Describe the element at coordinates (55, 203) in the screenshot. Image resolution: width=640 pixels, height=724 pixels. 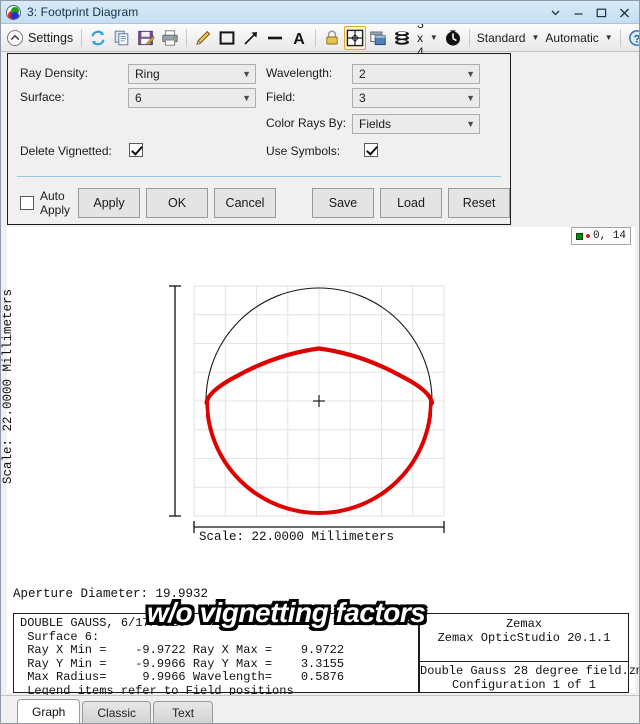
I see `auto-apply-label: Auto Apply` at that location.